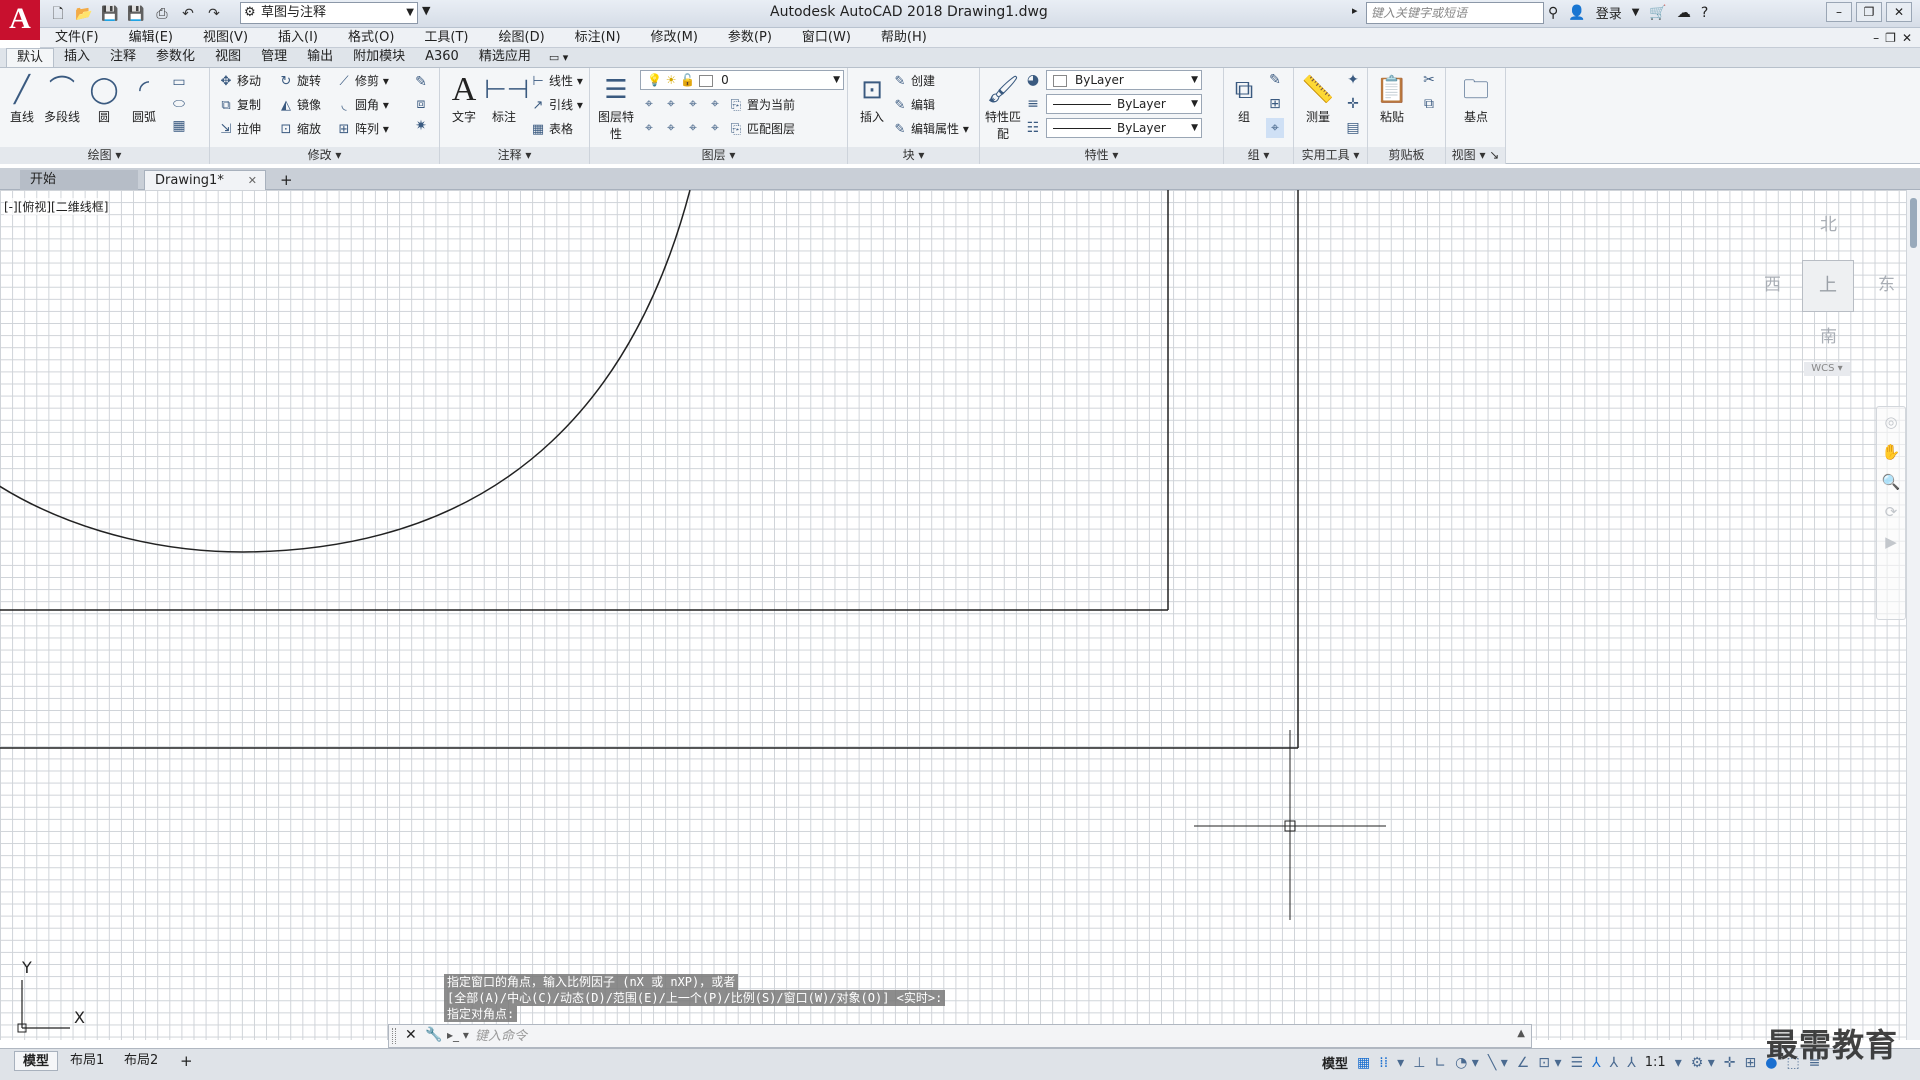 This screenshot has width=1920, height=1080. Describe the element at coordinates (913, 105) in the screenshot. I see `edit-block-button: ✎ 编辑` at that location.